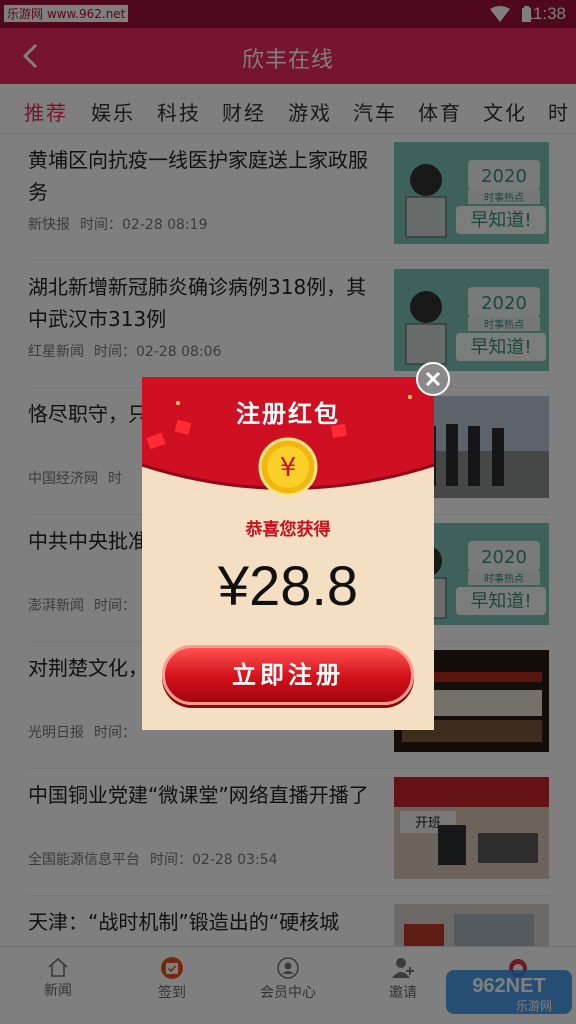  I want to click on gold-coin-icon: ¥, so click(288, 467).